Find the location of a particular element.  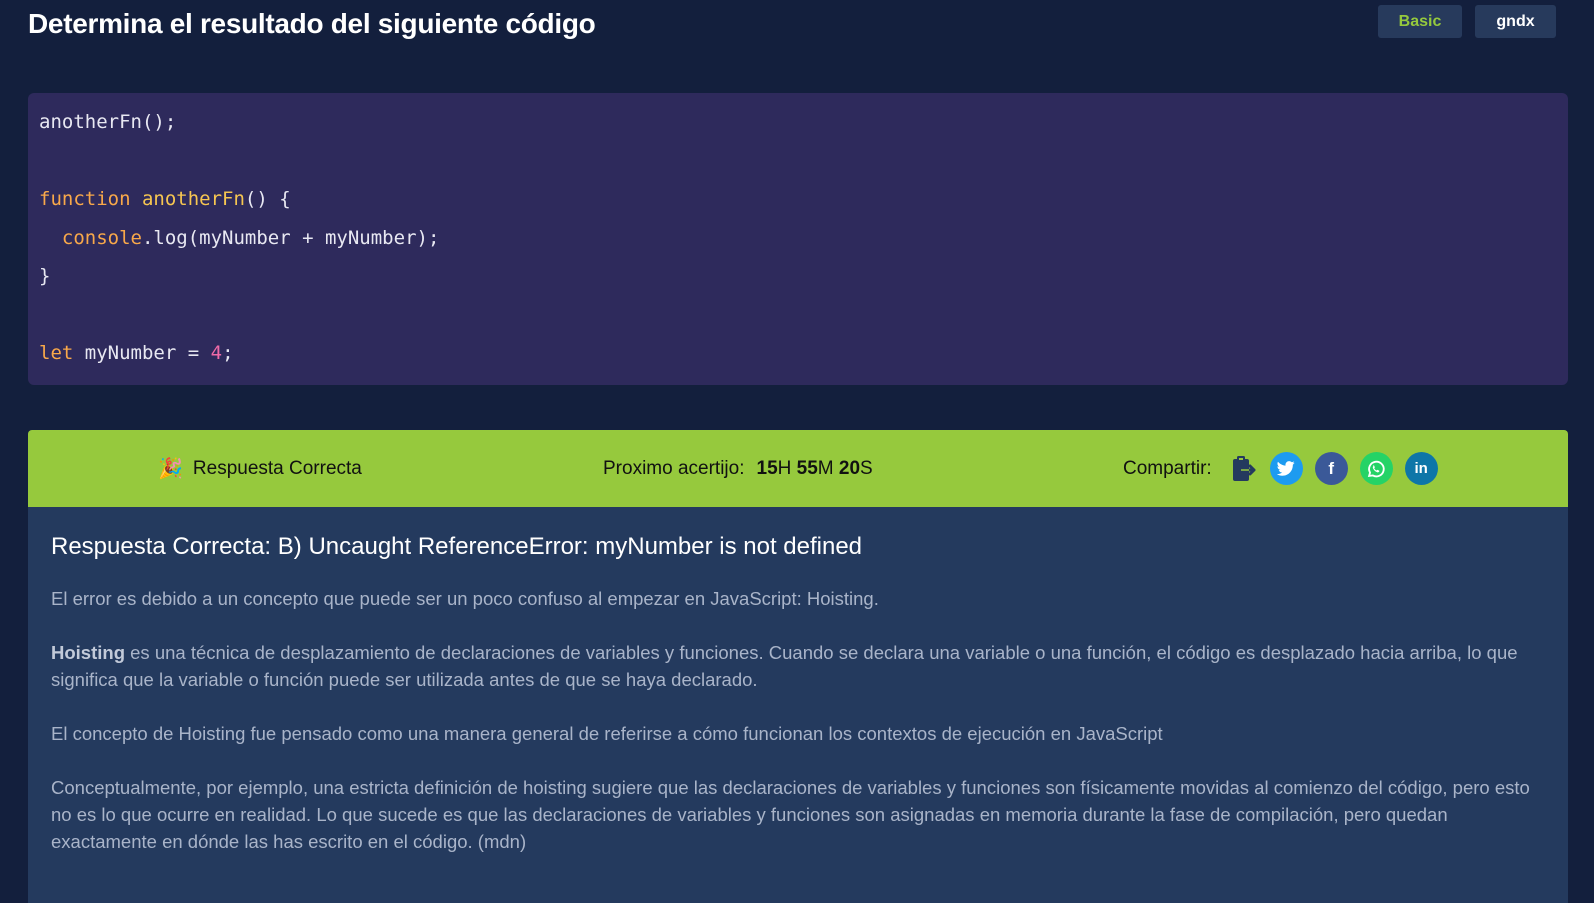

timer-seconds: 20 is located at coordinates (849, 468).